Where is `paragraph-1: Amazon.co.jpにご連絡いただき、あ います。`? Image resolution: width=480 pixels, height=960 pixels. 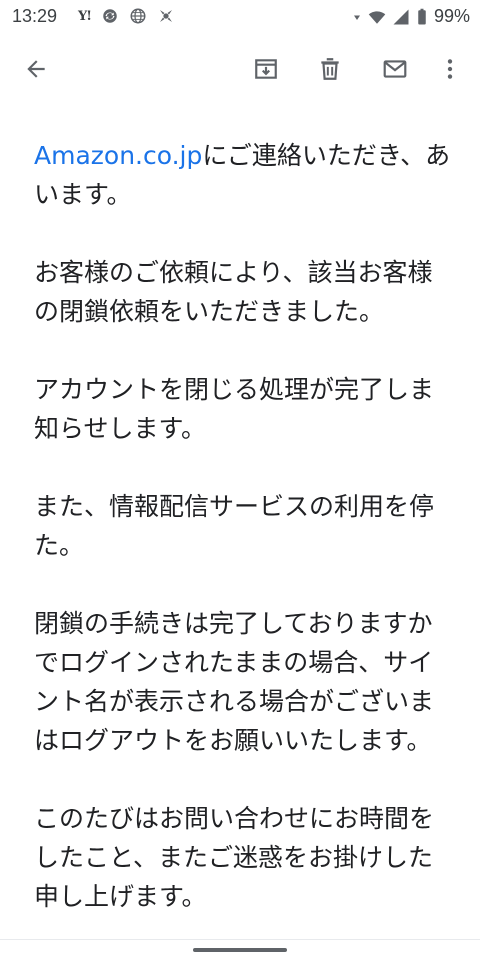
paragraph-1: Amazon.co.jpにご連絡いただき、あ います。 is located at coordinates (257, 175).